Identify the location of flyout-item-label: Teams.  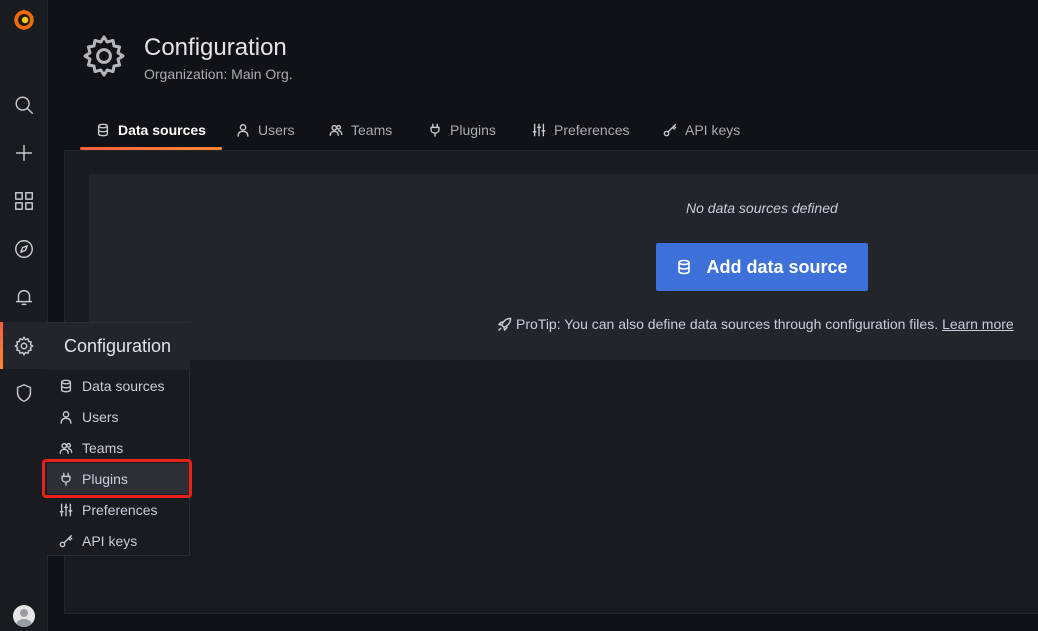
(103, 447).